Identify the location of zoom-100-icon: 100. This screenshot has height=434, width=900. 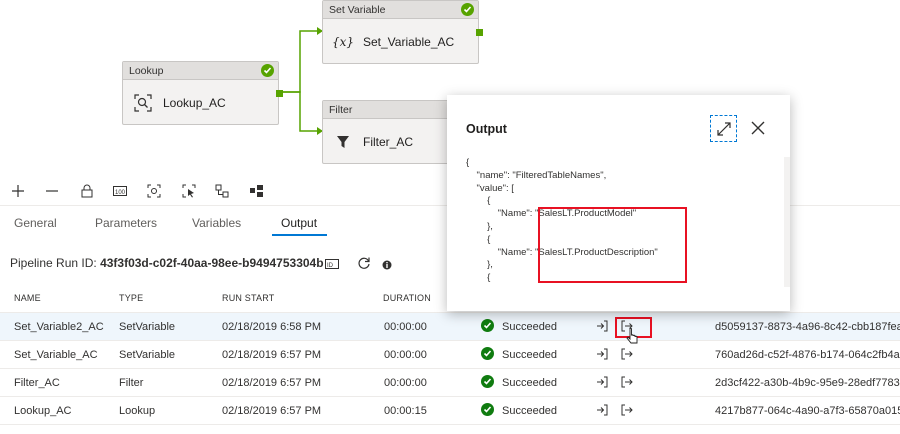
(120, 191).